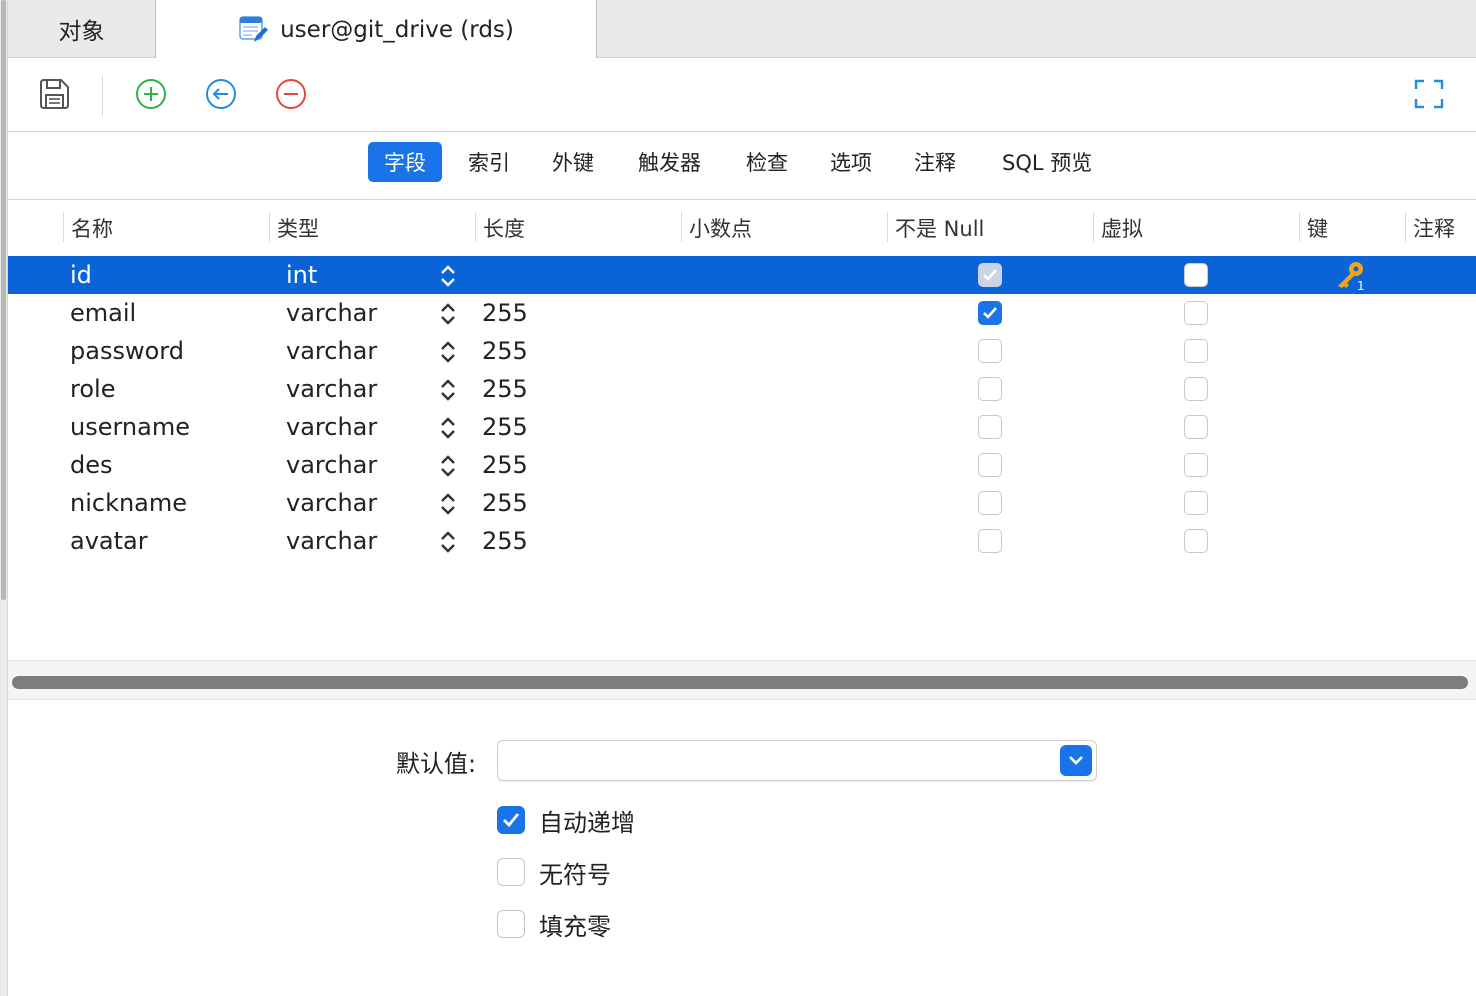 This screenshot has width=1476, height=996. Describe the element at coordinates (294, 227) in the screenshot. I see `column-header-type: 类型` at that location.